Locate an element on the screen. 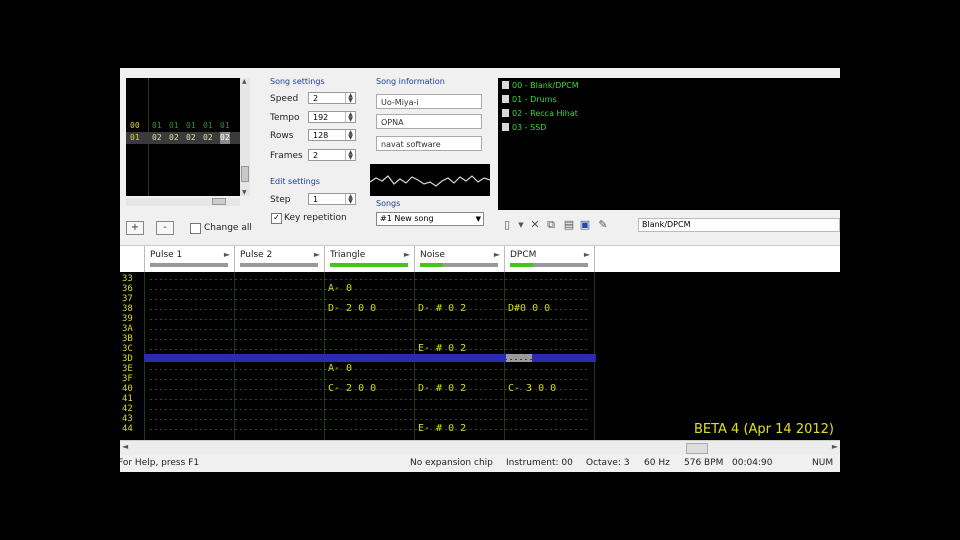  song-select: #1 New song ▼ is located at coordinates (430, 219).